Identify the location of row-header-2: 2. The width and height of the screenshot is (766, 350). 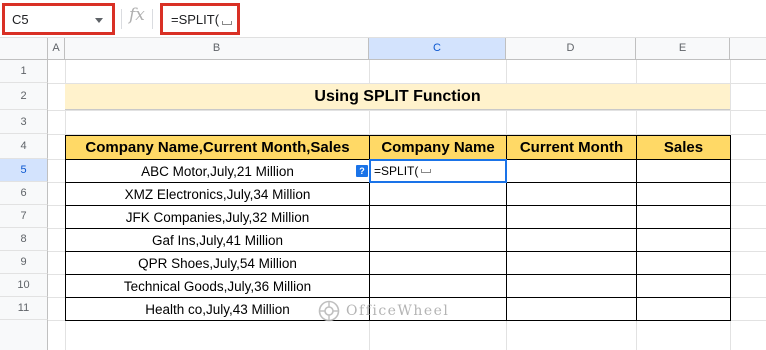
(24, 96).